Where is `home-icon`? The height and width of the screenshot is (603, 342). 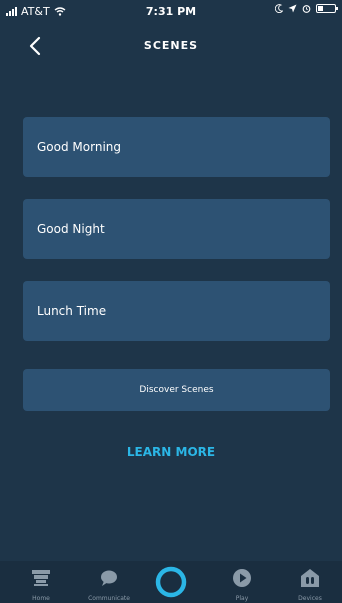 home-icon is located at coordinates (41, 578).